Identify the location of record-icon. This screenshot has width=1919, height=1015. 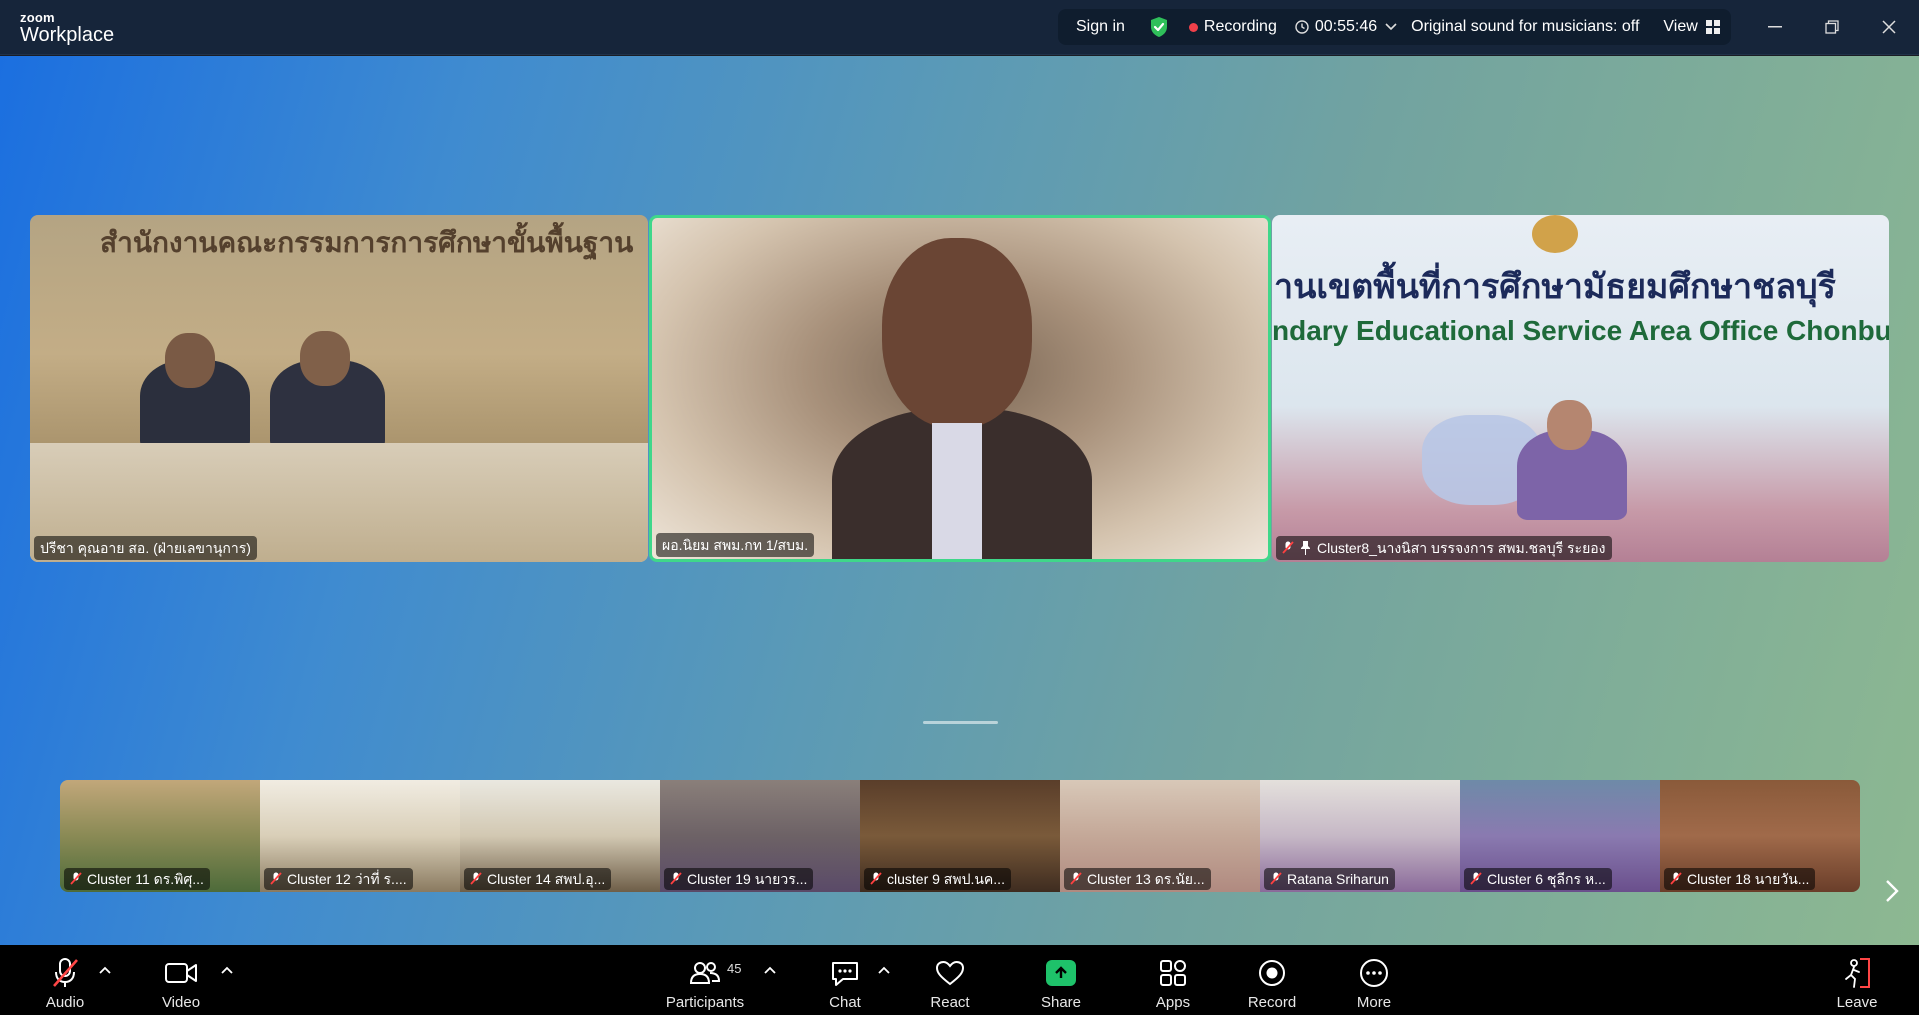
(1272, 973).